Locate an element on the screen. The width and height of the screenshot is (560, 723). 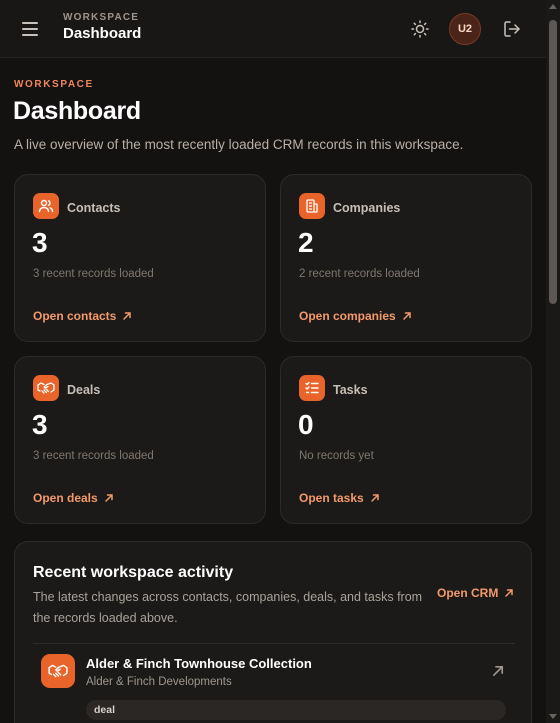
card-subtitle: 2 recent records loaded is located at coordinates (359, 274).